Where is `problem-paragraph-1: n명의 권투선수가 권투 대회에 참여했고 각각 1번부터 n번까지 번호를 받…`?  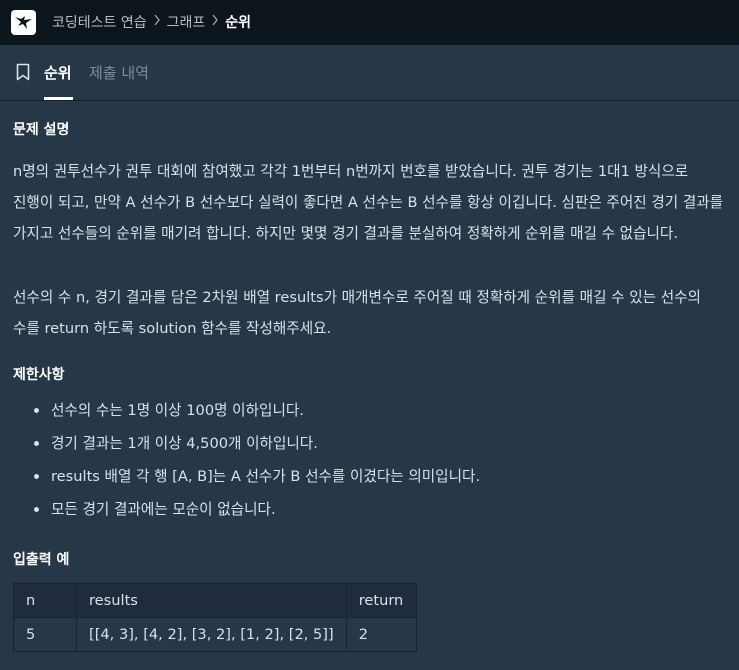 problem-paragraph-1: n명의 권투선수가 권투 대회에 참여했고 각각 1번부터 n번까지 번호를 받… is located at coordinates (368, 202).